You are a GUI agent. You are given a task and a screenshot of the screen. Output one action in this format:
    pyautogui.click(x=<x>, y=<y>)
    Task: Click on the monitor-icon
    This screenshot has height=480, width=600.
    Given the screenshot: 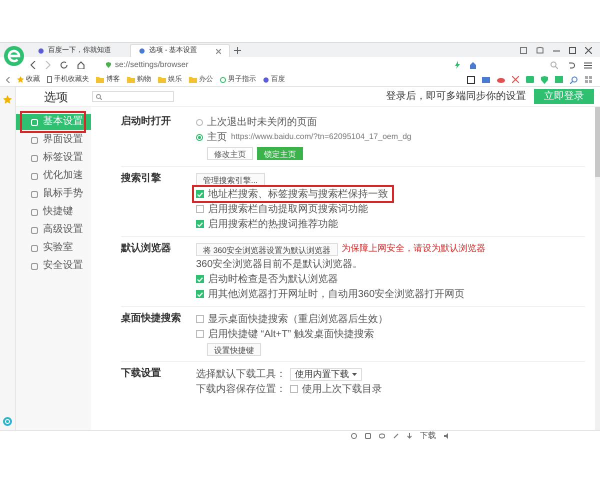 What is the action you would take?
    pyautogui.click(x=471, y=80)
    